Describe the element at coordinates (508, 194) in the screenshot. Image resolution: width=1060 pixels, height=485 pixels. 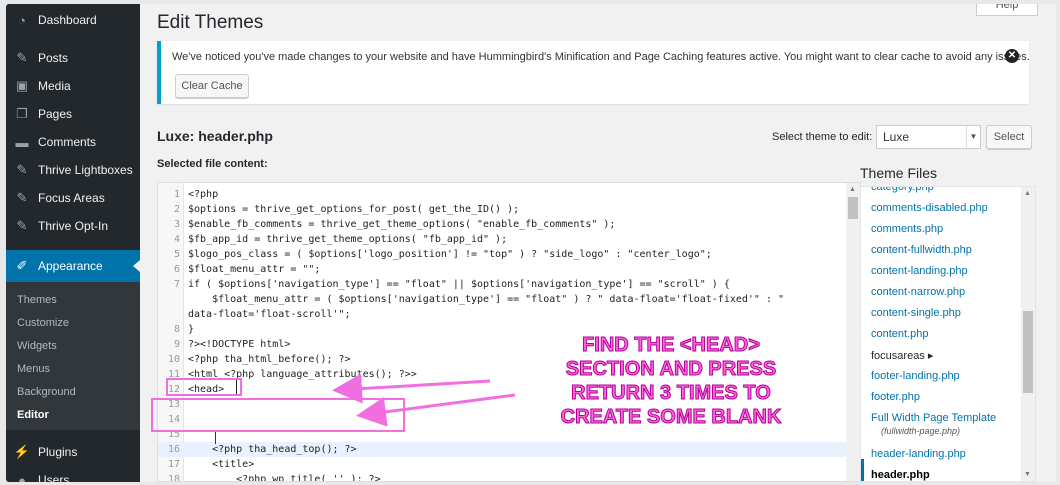
I see `code-line: 1 <?php` at that location.